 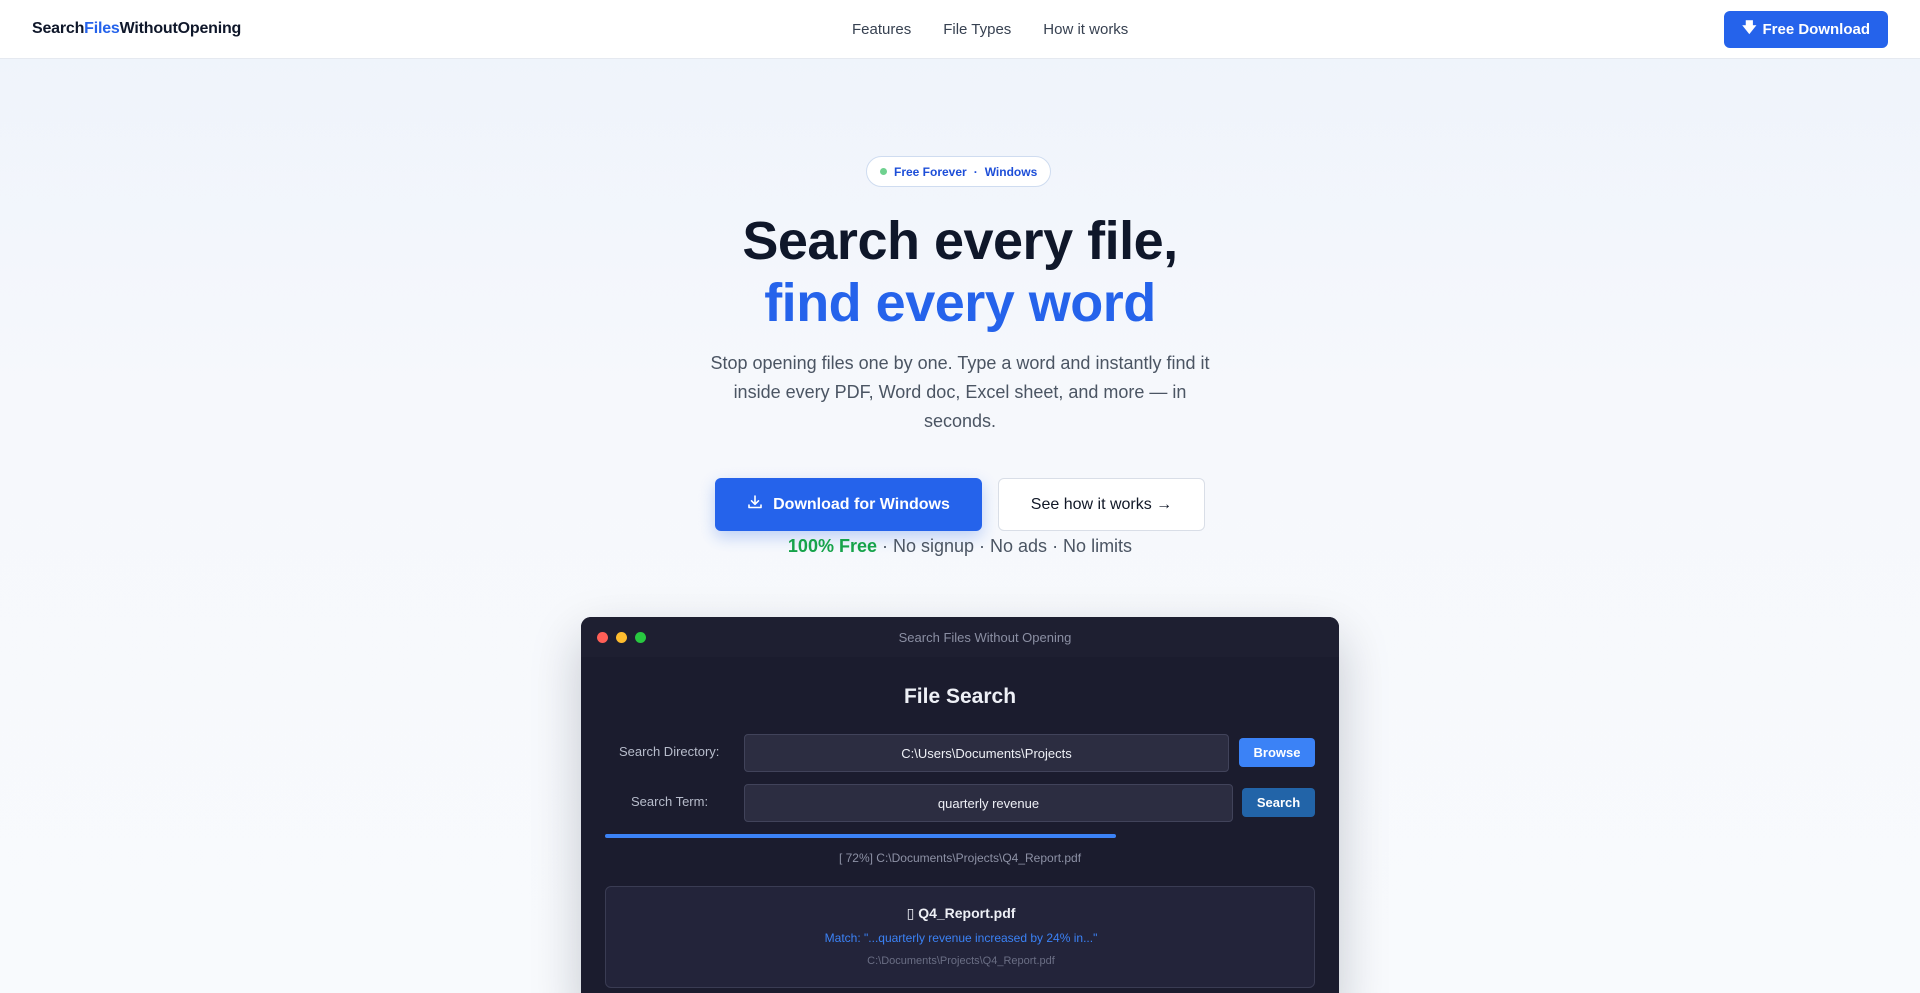 I want to click on search-term-input: quarterly revenue, so click(x=988, y=803).